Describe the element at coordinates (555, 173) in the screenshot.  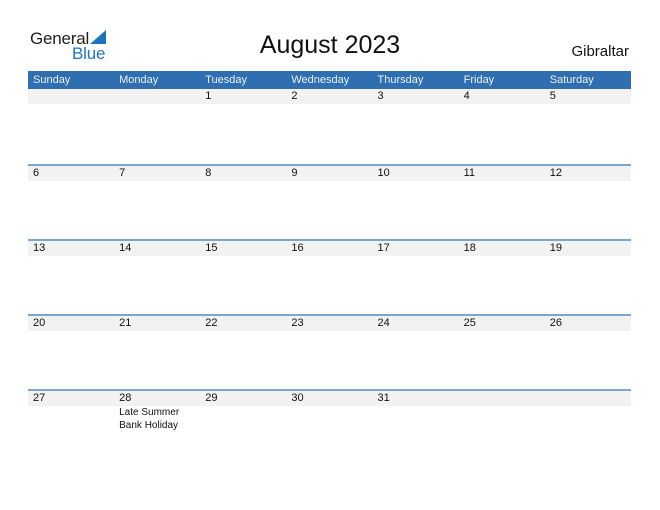
I see `day-cell: 12` at that location.